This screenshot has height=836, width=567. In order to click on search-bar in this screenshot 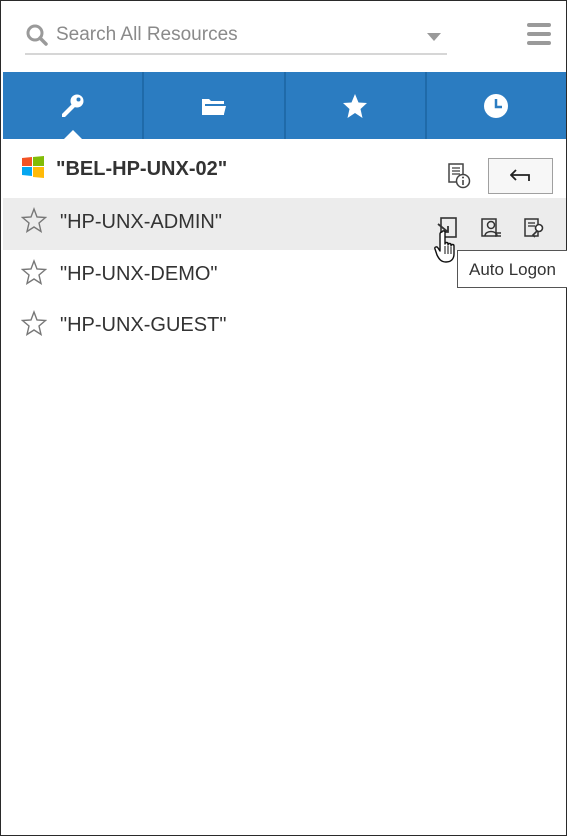, I will do `click(236, 36)`.